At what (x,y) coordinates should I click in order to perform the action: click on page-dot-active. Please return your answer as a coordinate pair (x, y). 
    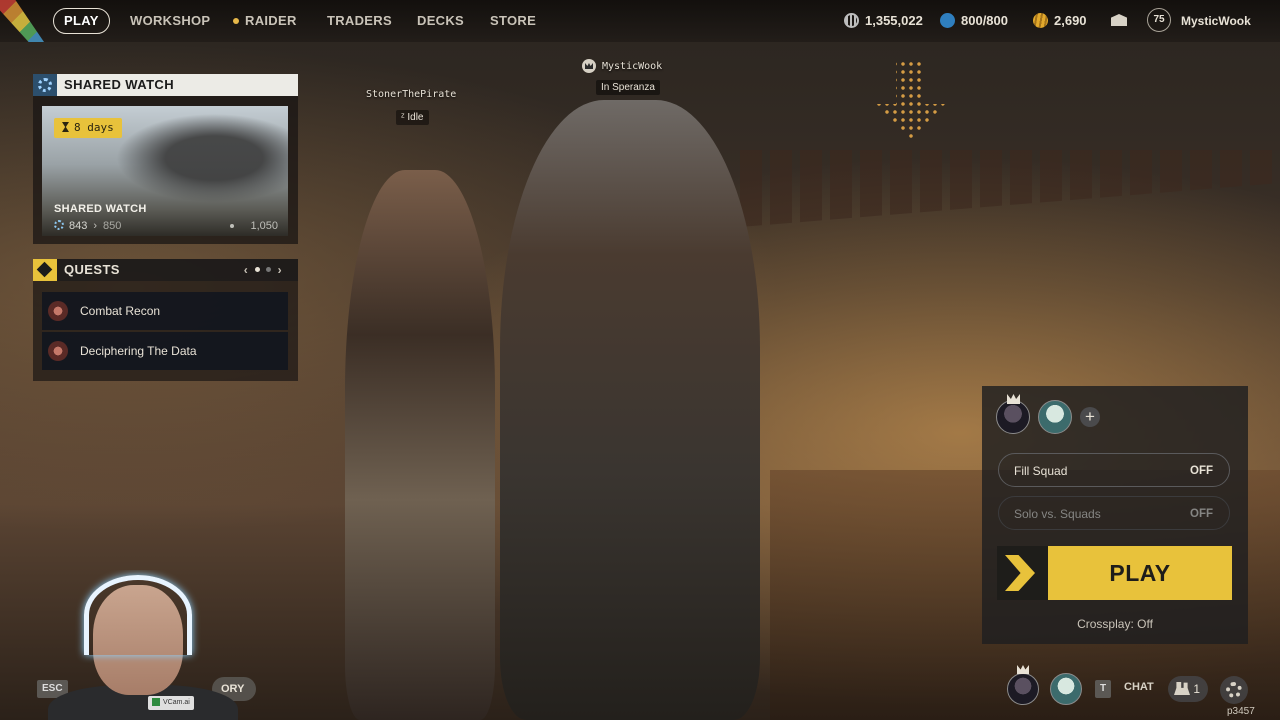
    Looking at the image, I should click on (257, 270).